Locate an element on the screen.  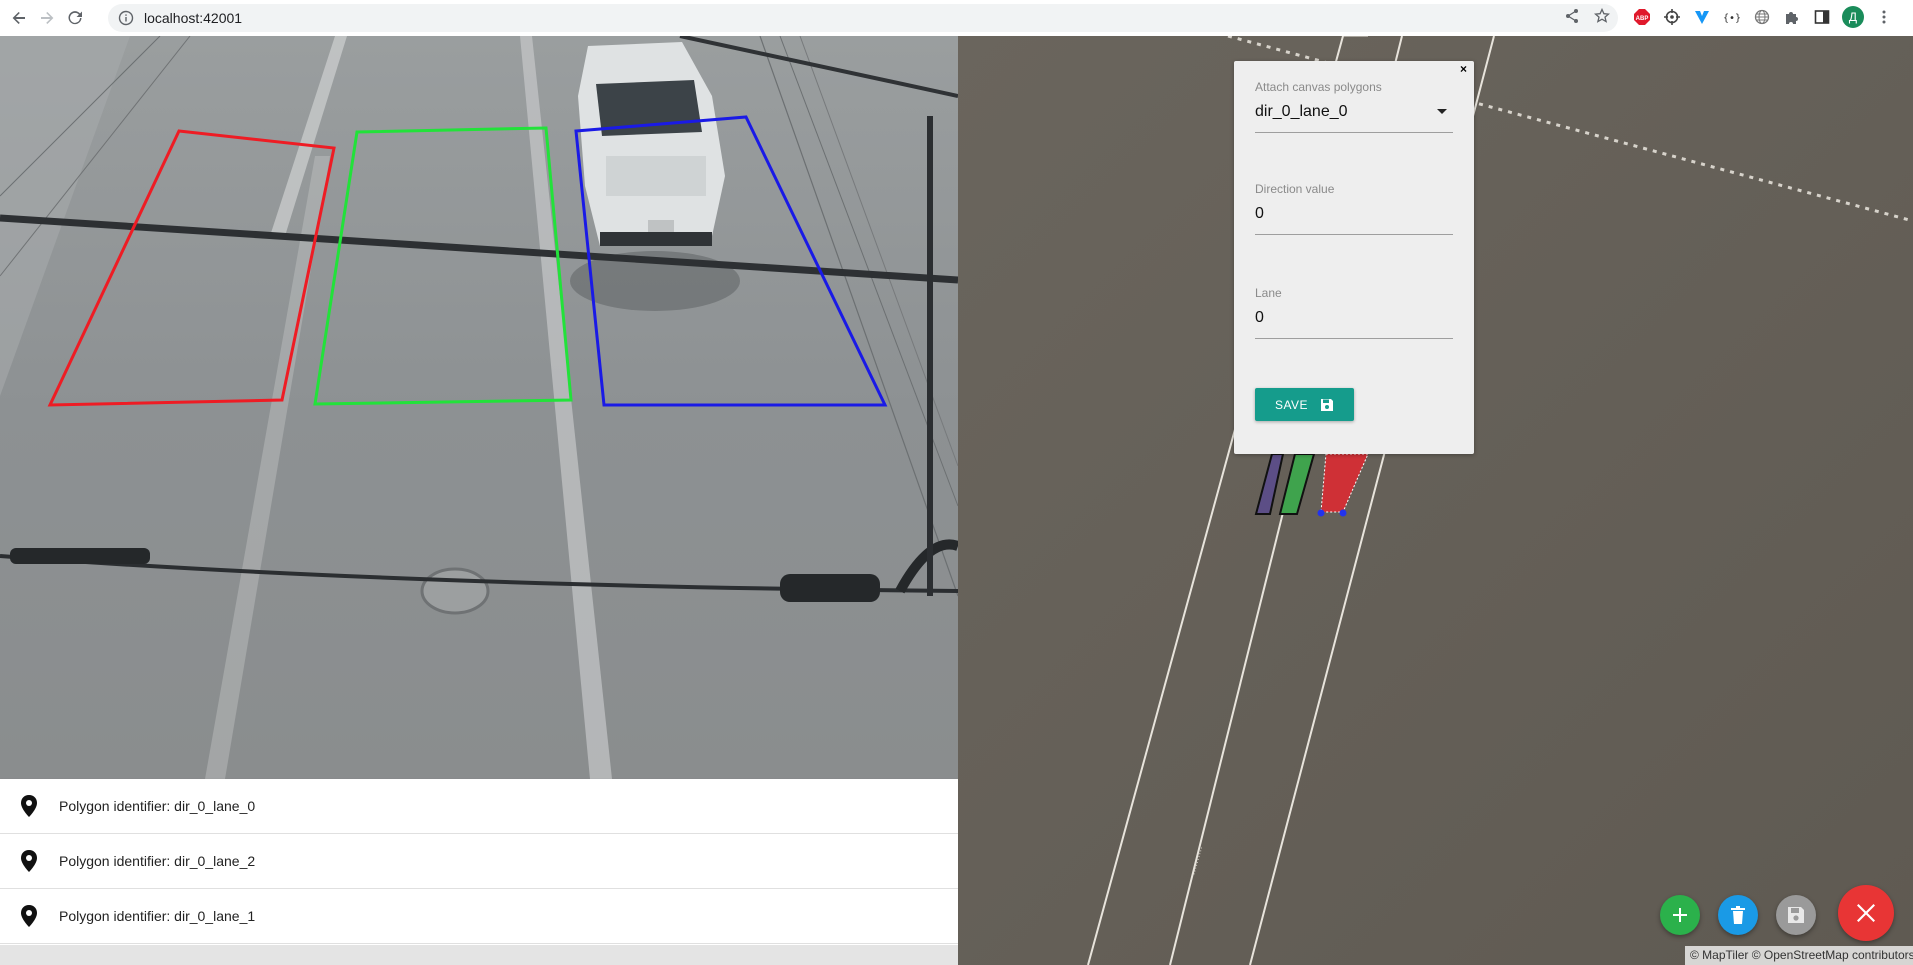
list-item: Polygon identifier: dir_0_lane_1 is located at coordinates (479, 916).